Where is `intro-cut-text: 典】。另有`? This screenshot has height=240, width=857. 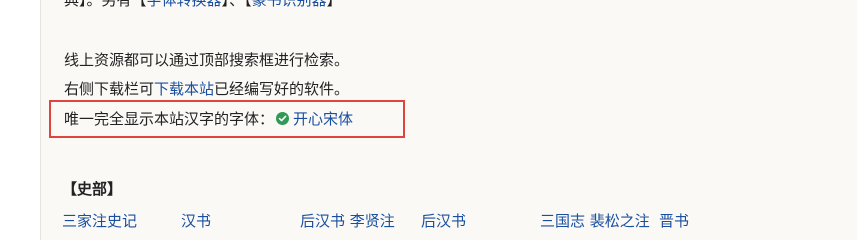
intro-cut-text: 典】。另有 is located at coordinates (98, 4).